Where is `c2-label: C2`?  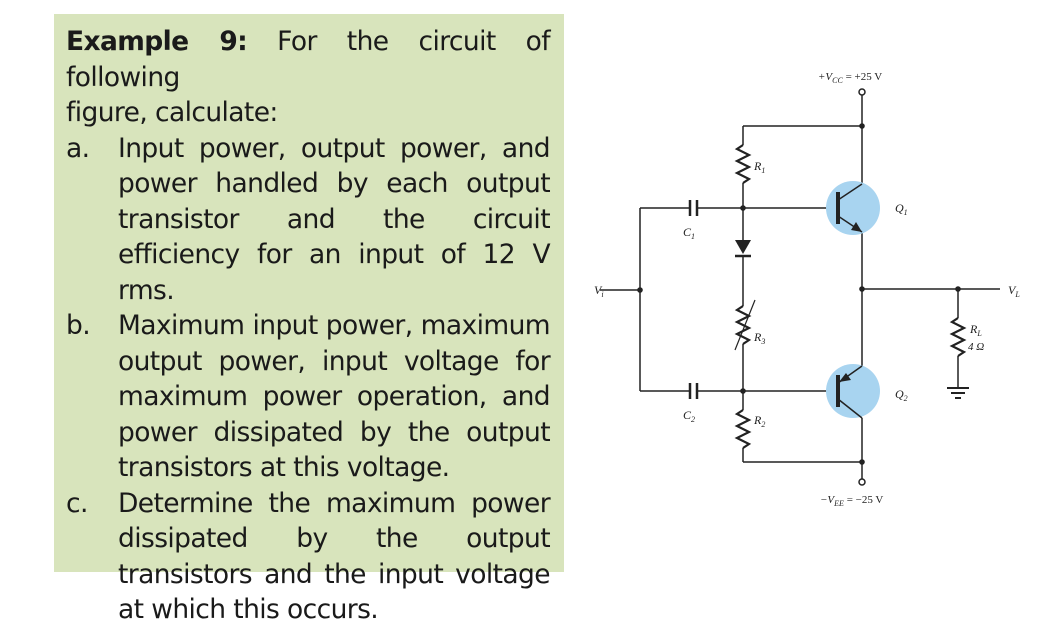 c2-label: C2 is located at coordinates (689, 416).